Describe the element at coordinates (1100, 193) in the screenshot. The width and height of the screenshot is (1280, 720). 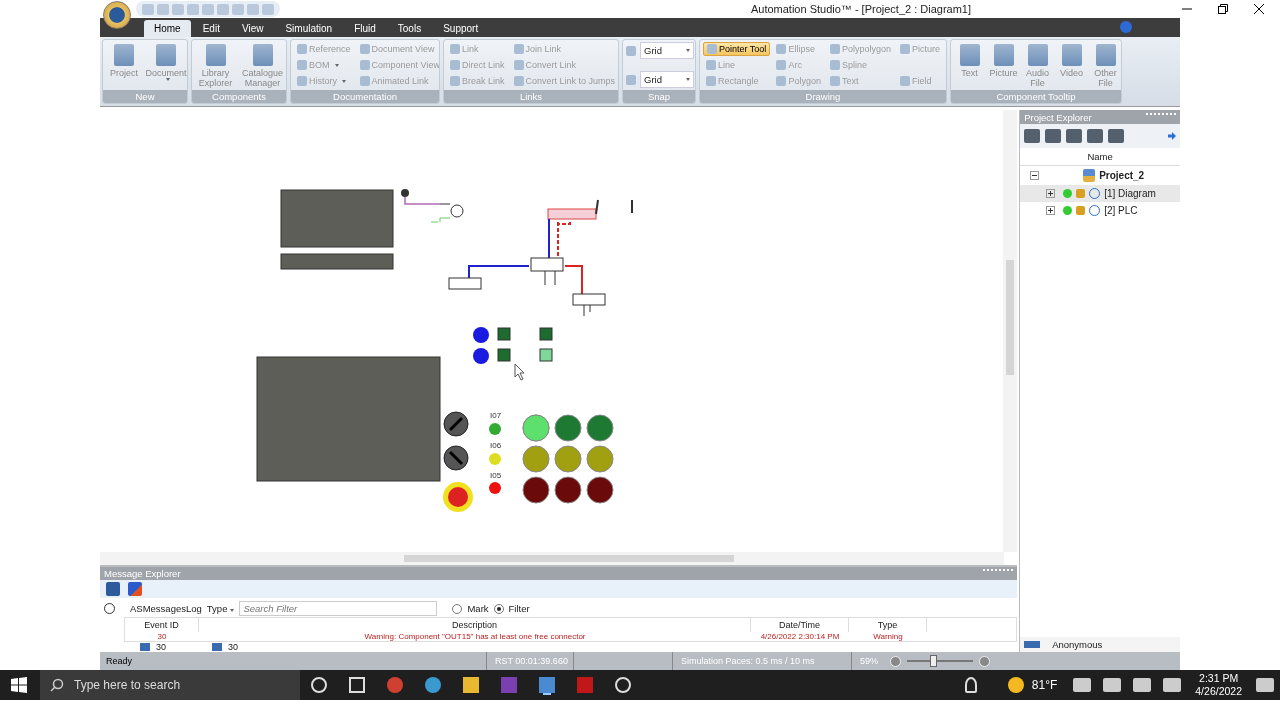
I see `tree-row: [1] Diagram` at that location.